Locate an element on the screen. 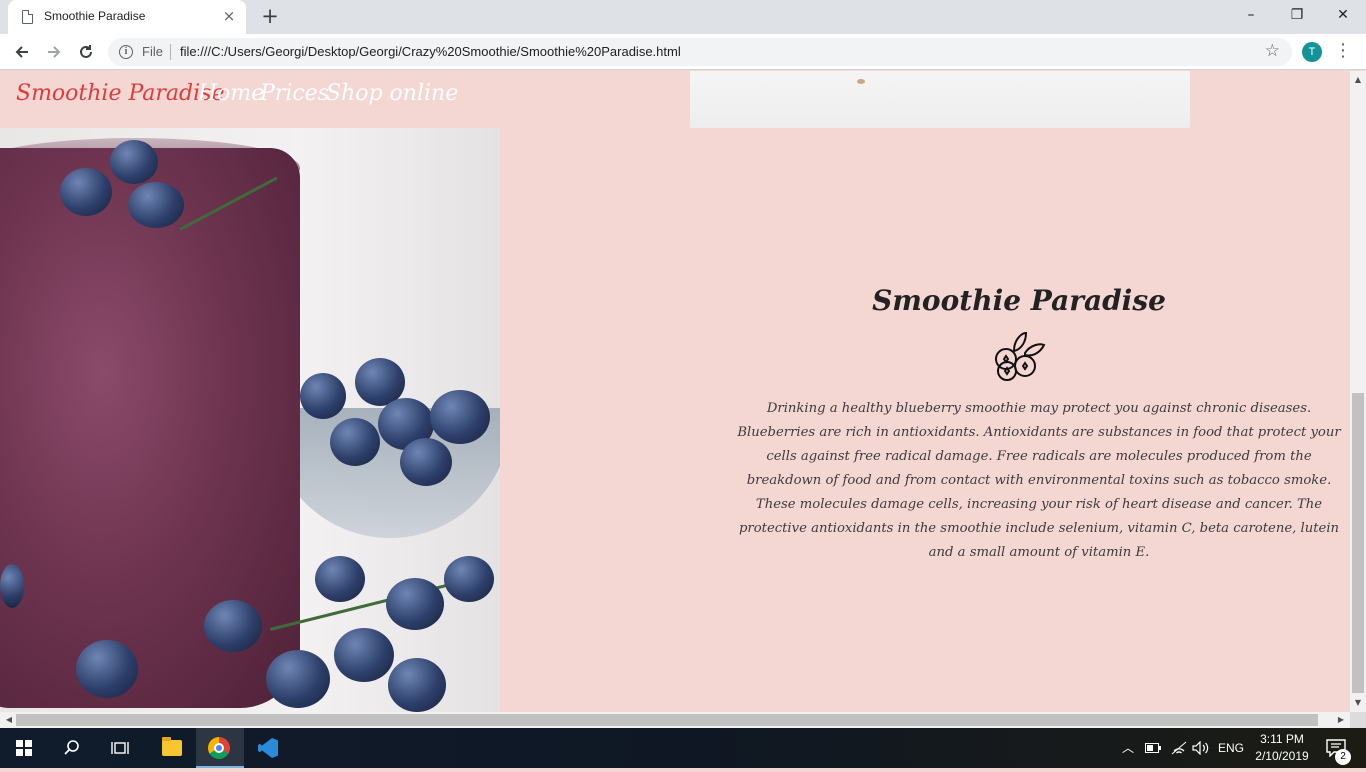  horizontal-scrollbar: ◀ ▶ is located at coordinates (675, 720).